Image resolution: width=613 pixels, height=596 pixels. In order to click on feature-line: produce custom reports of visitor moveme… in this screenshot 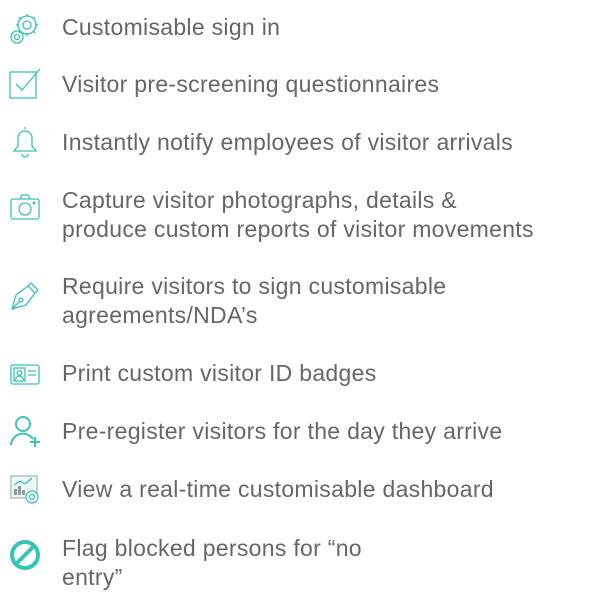, I will do `click(298, 229)`.